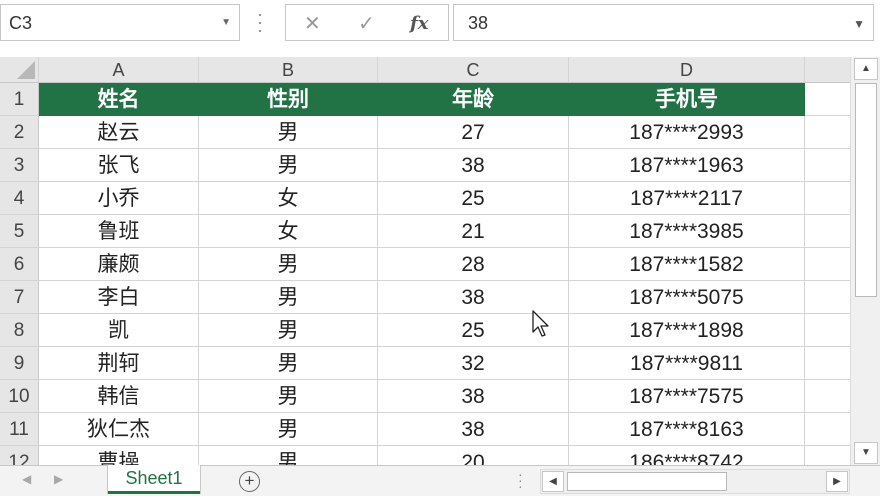 The height and width of the screenshot is (496, 880). I want to click on row-header: 7, so click(19, 297).